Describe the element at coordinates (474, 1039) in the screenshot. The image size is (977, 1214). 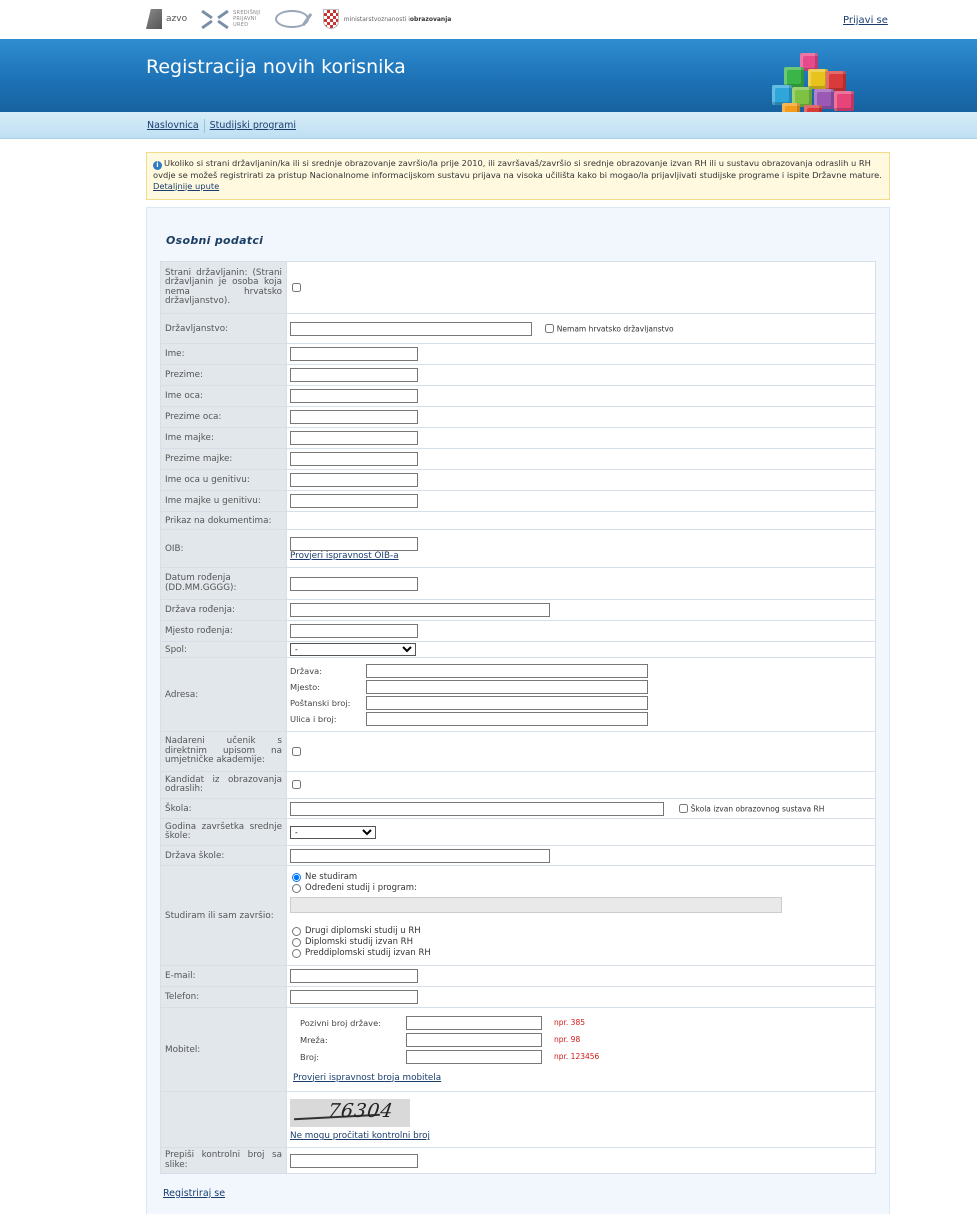
I see `mobile-network-input` at that location.